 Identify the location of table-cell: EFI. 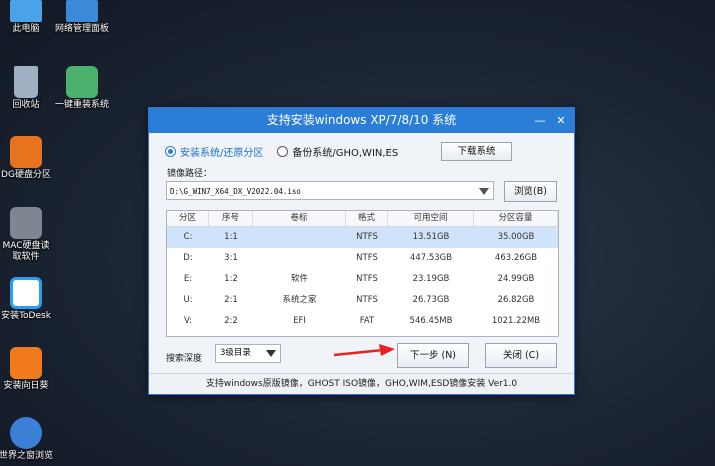
(299, 321).